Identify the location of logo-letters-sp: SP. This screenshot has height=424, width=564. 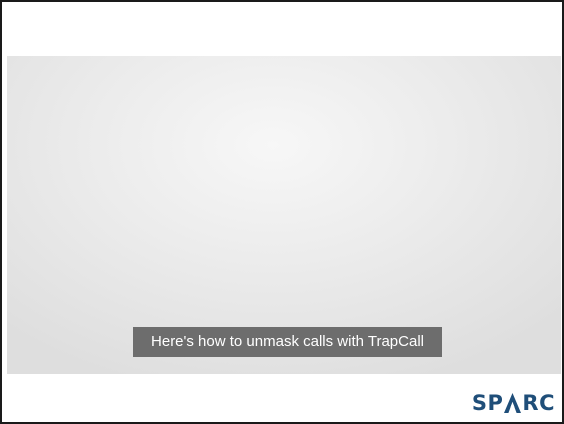
(487, 403).